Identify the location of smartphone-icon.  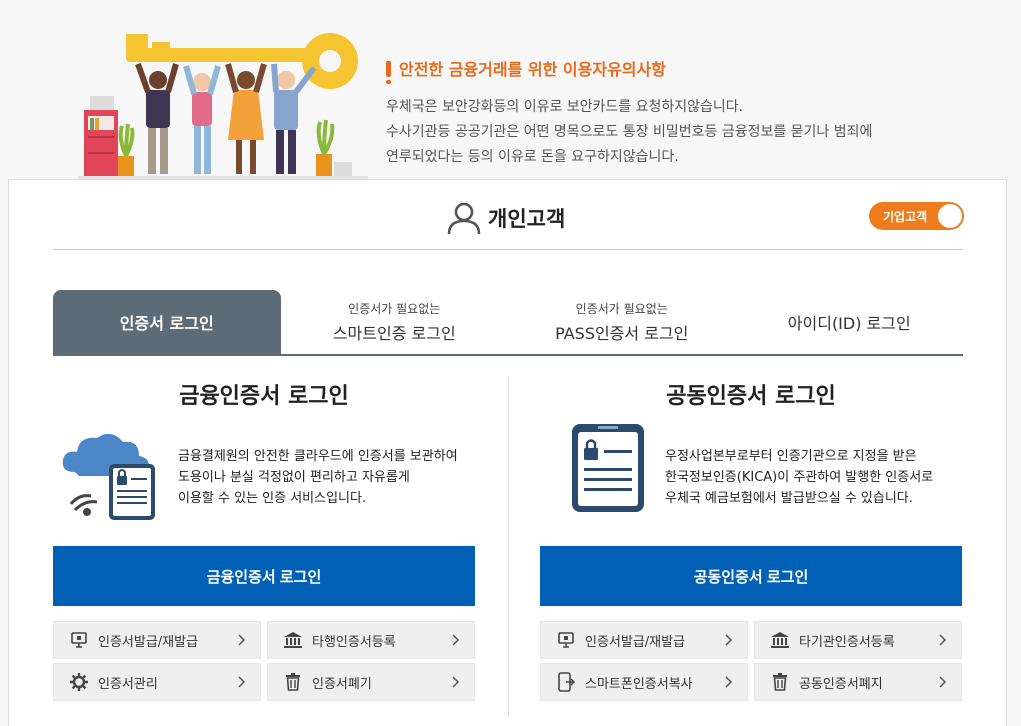
(566, 682).